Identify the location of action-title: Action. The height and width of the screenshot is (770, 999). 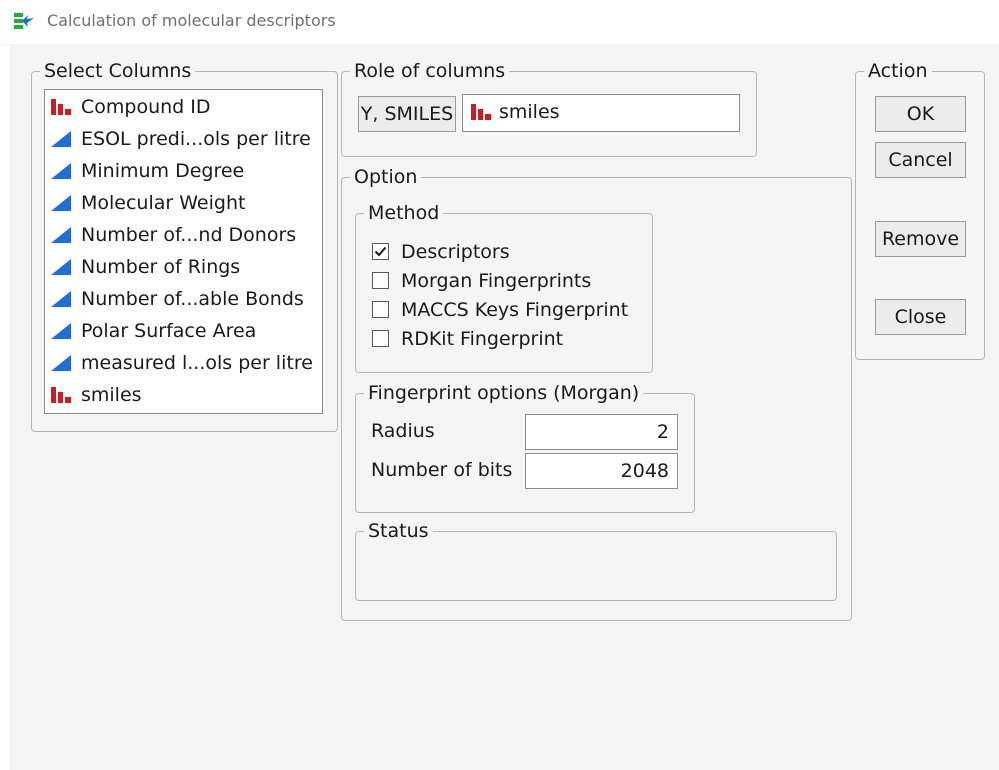
(898, 71).